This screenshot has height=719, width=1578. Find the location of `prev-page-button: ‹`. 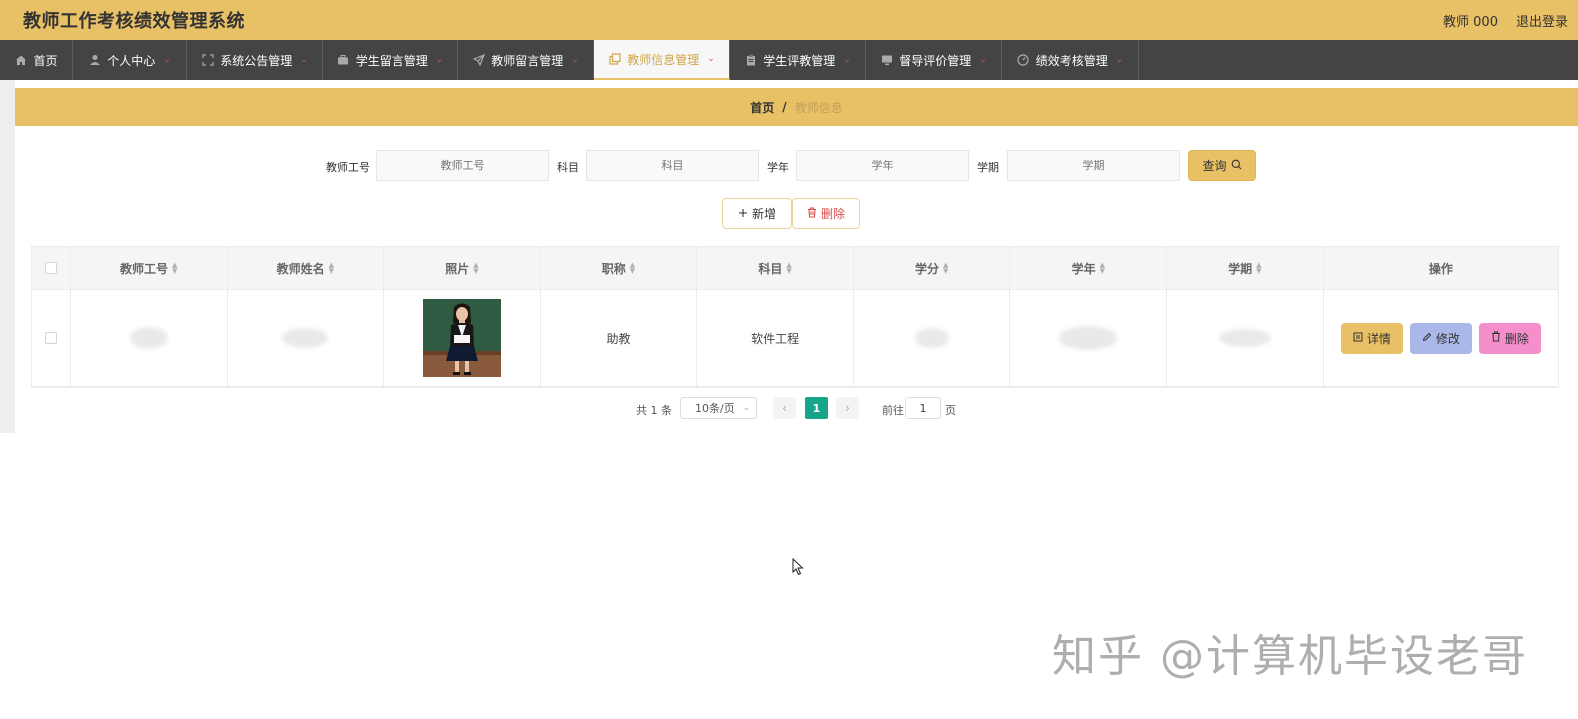

prev-page-button: ‹ is located at coordinates (784, 408).